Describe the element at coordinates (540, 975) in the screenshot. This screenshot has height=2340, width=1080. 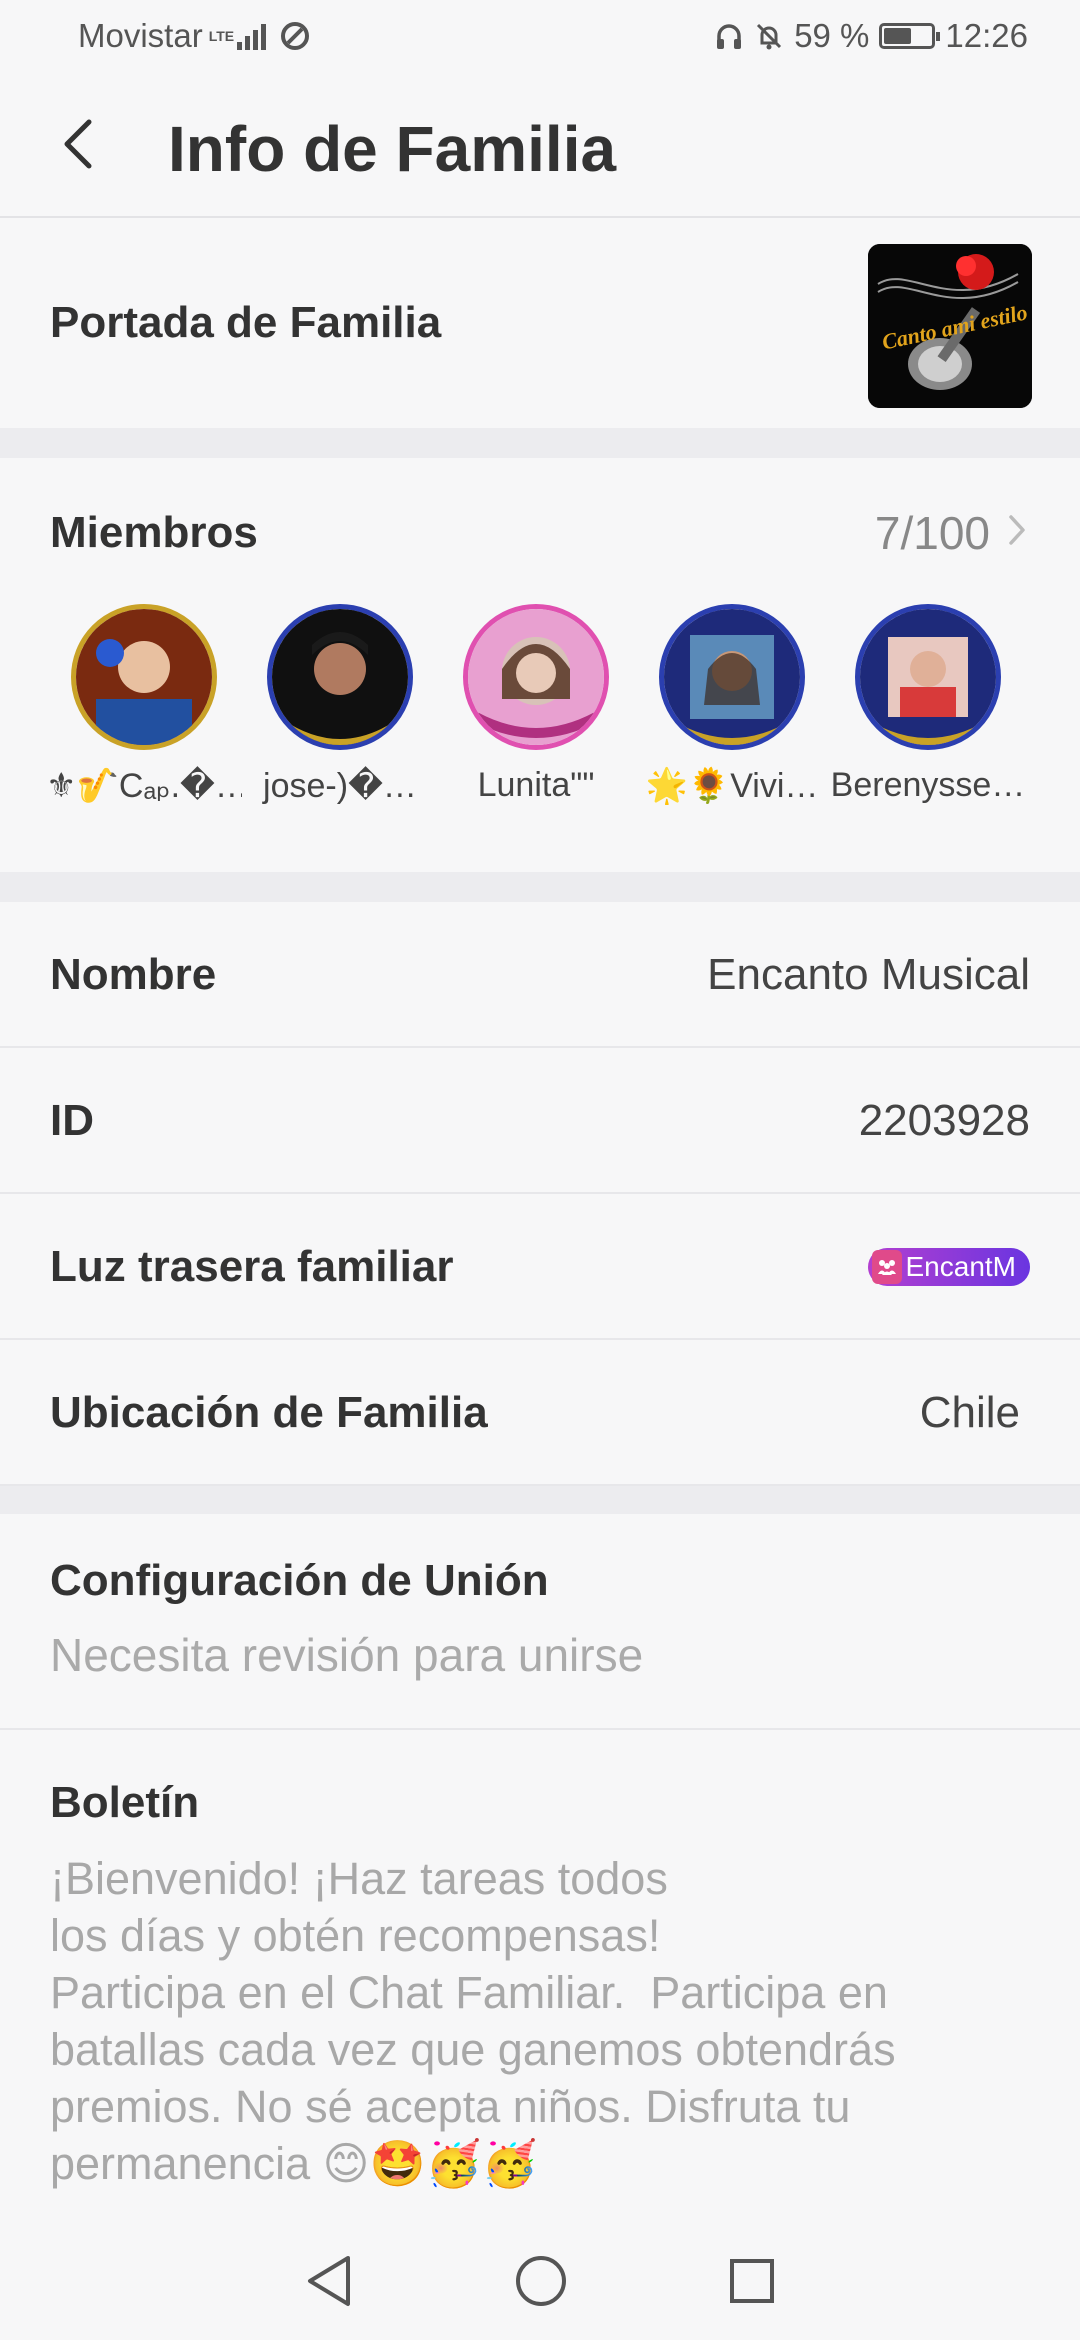
I see `name-row: Nombre Encanto Musical` at that location.